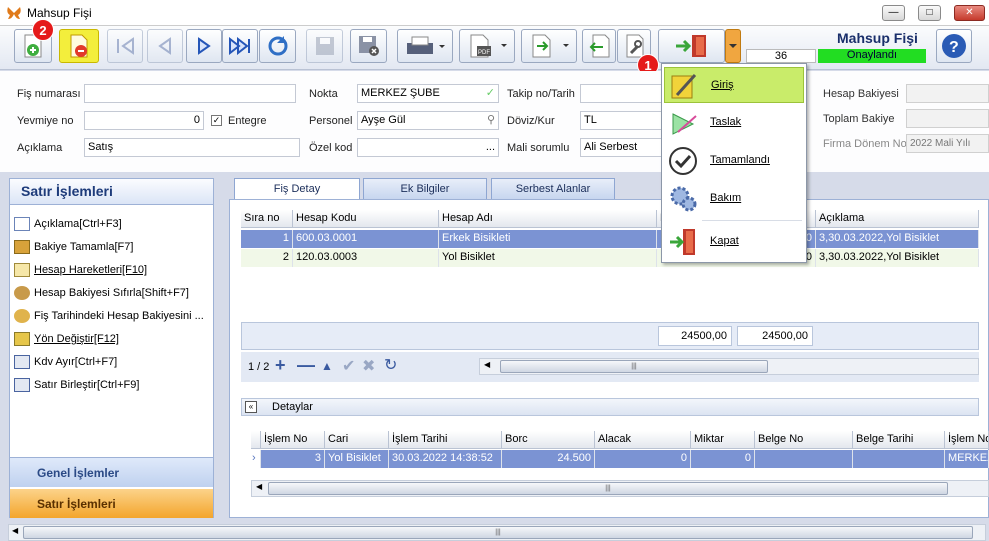  I want to click on previous-record-button, so click(165, 46).